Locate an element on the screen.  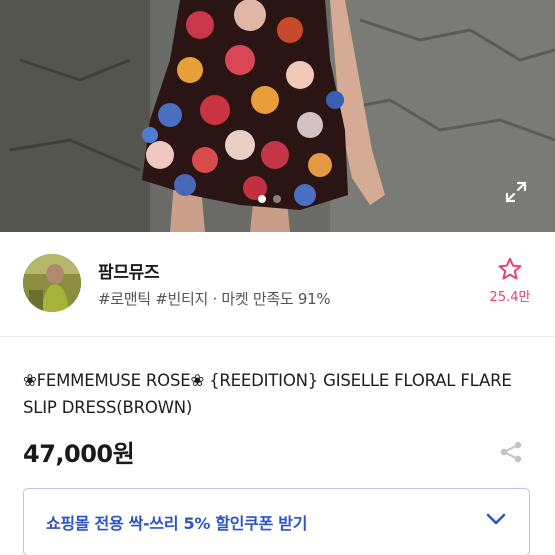
seller-name: 팜므뮤즈 is located at coordinates (129, 270).